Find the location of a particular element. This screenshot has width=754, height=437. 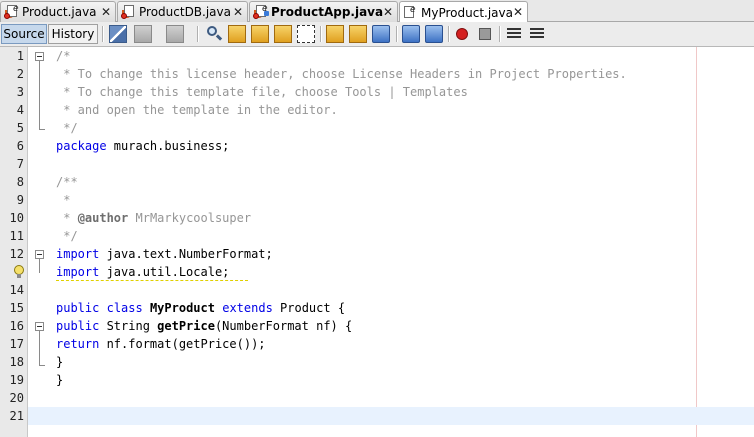

tab-label: ProductDB.java is located at coordinates (185, 12).